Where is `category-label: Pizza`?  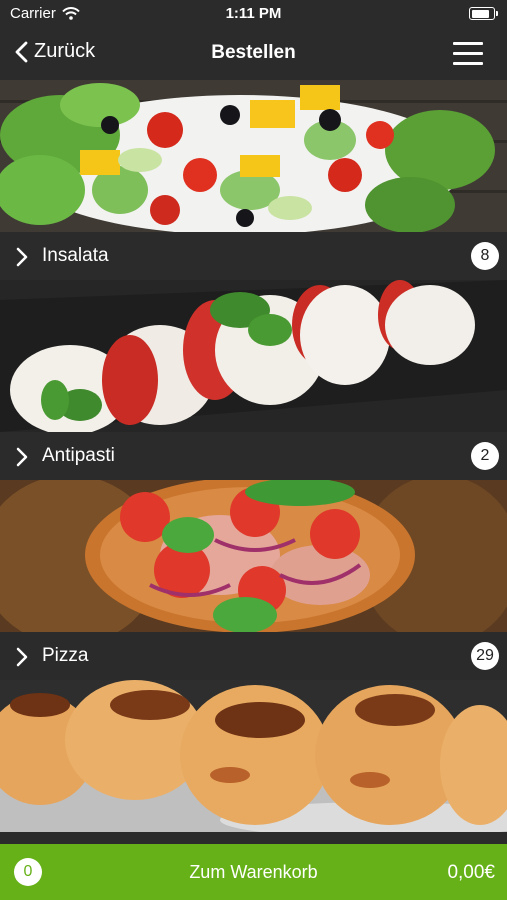
category-label: Pizza is located at coordinates (65, 655).